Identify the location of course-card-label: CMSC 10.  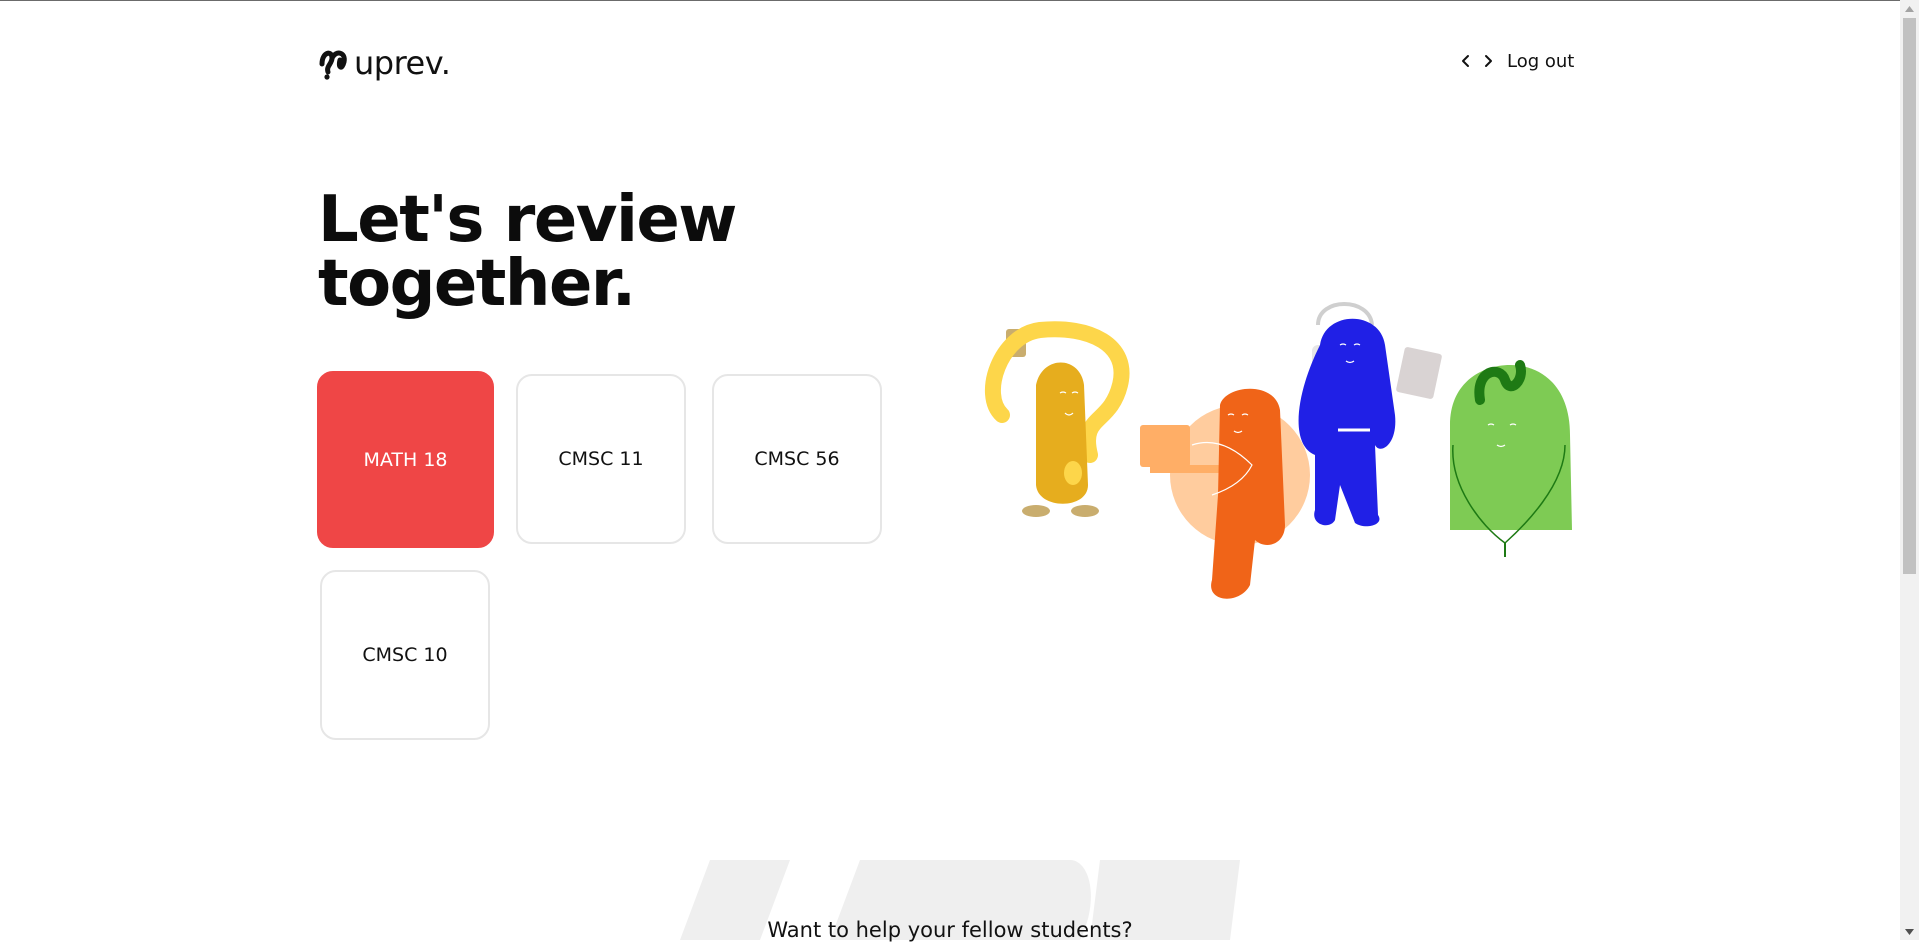
(405, 655).